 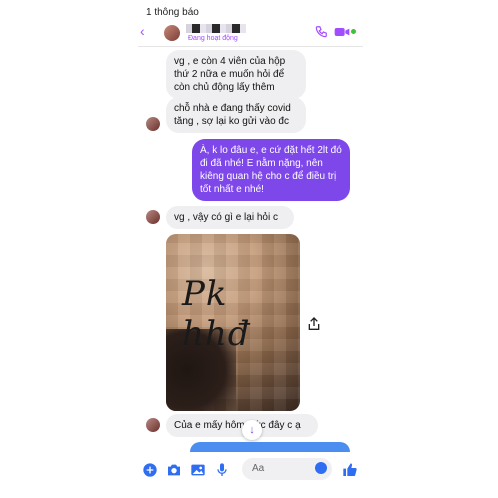 What do you see at coordinates (250, 33) in the screenshot?
I see `chat-header: ‹ Đang hoạt động` at bounding box center [250, 33].